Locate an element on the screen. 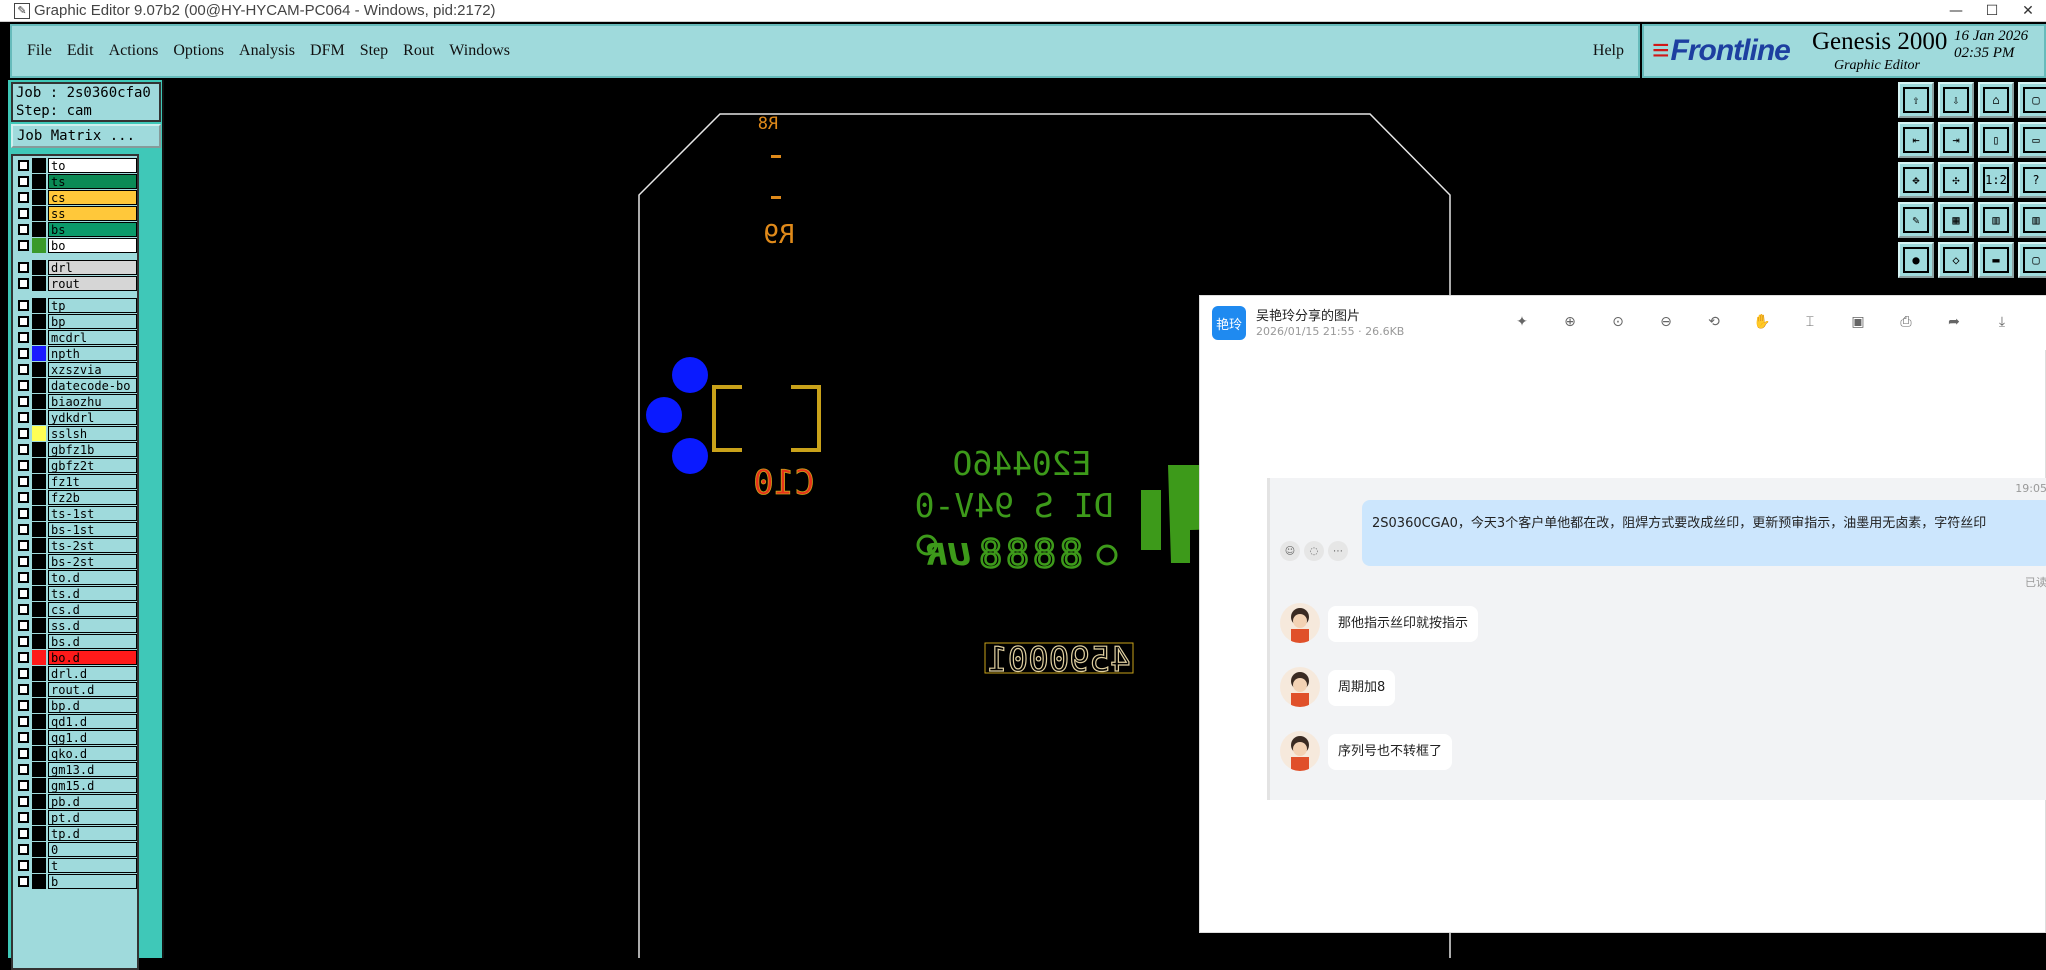 Image resolution: width=2046 pixels, height=970 pixels. layer-name: ts is located at coordinates (92, 181).